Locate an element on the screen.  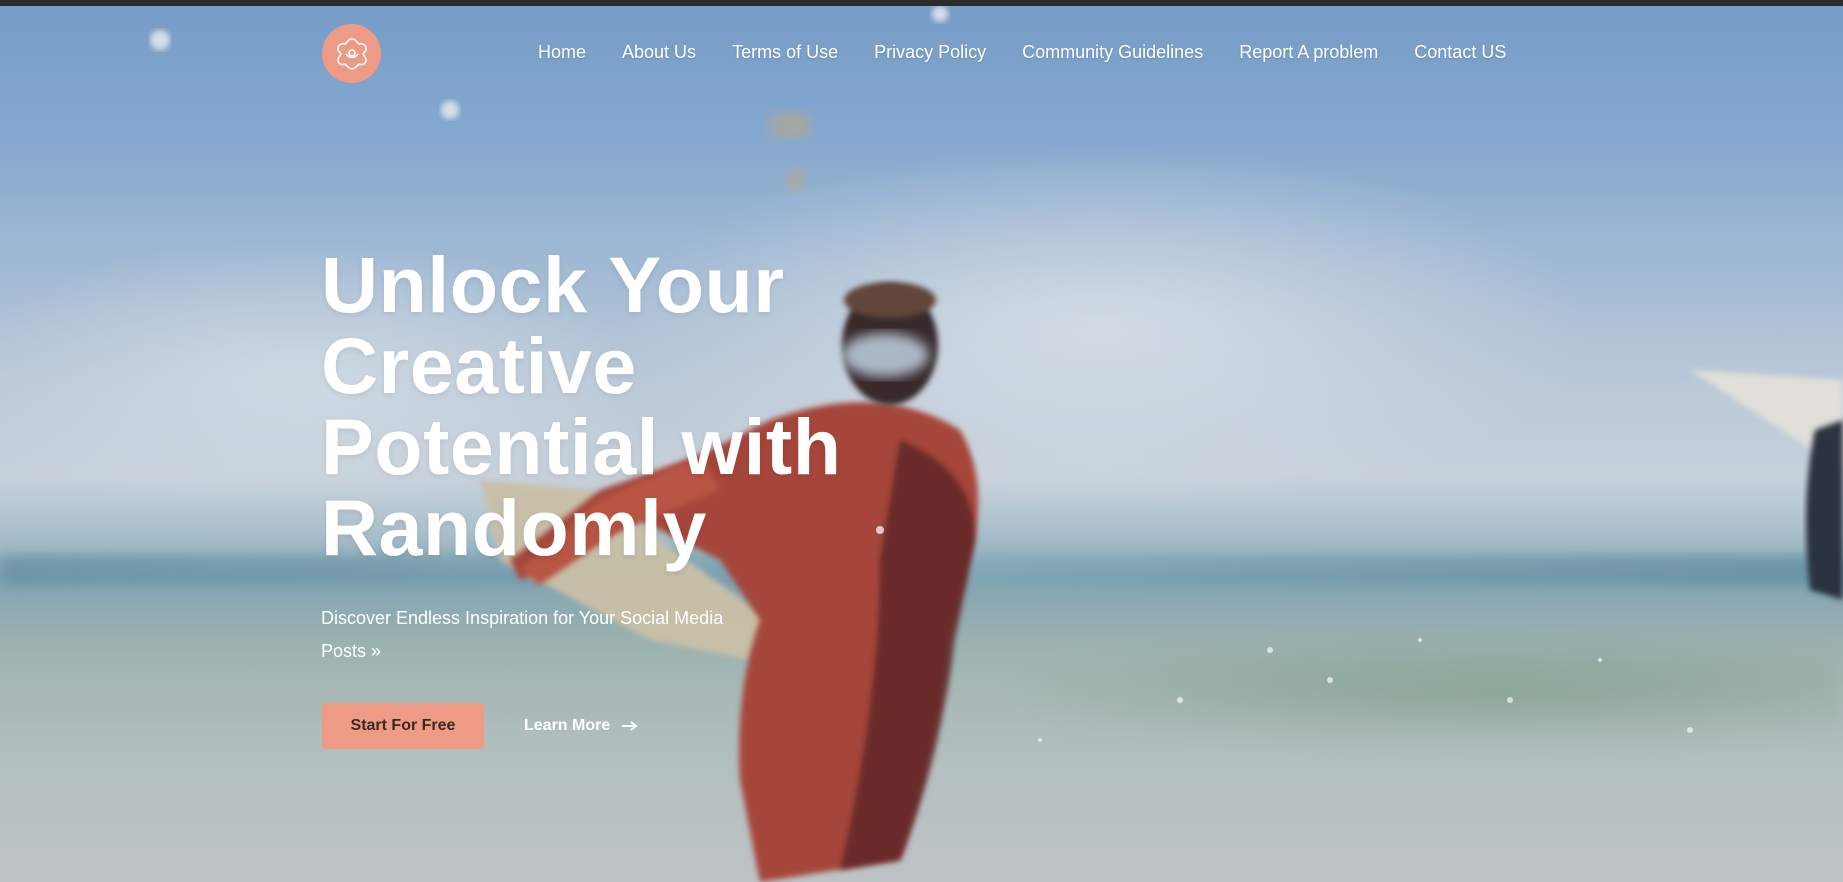
nav-about-us: About Us is located at coordinates (659, 52).